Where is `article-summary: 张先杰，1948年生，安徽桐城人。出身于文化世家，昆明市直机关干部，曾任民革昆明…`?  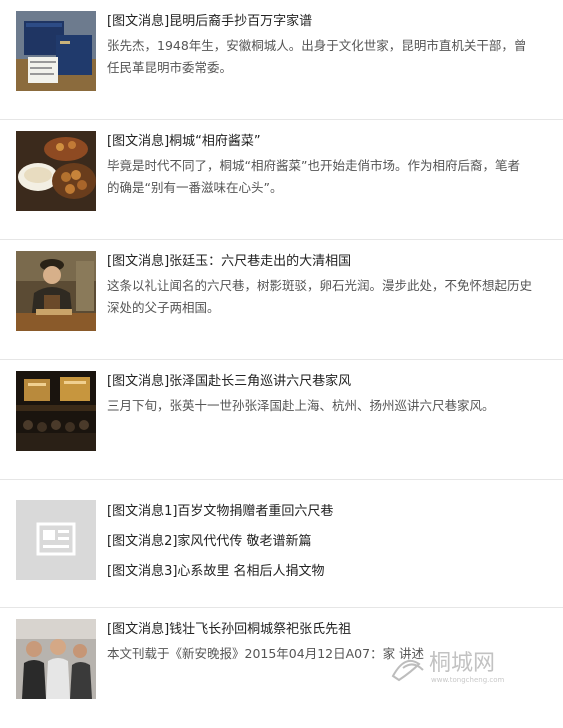
article-summary: 张先杰，1948年生，安徽桐城人。出身于文化世家，昆明市直机关干部，曾任民革昆明… is located at coordinates (319, 57).